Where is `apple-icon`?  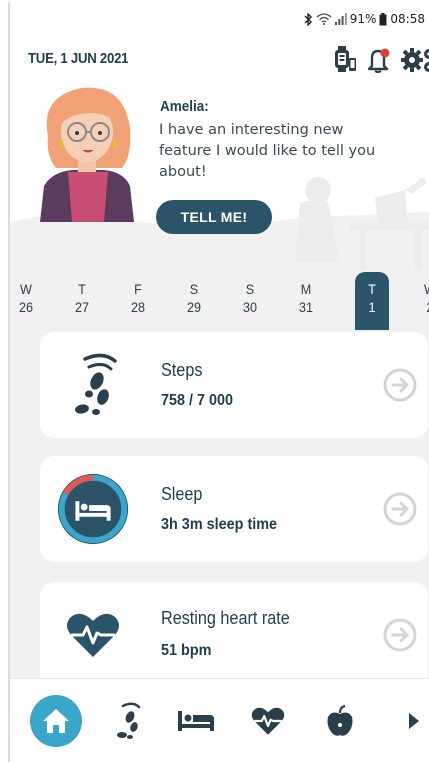
apple-icon is located at coordinates (340, 720).